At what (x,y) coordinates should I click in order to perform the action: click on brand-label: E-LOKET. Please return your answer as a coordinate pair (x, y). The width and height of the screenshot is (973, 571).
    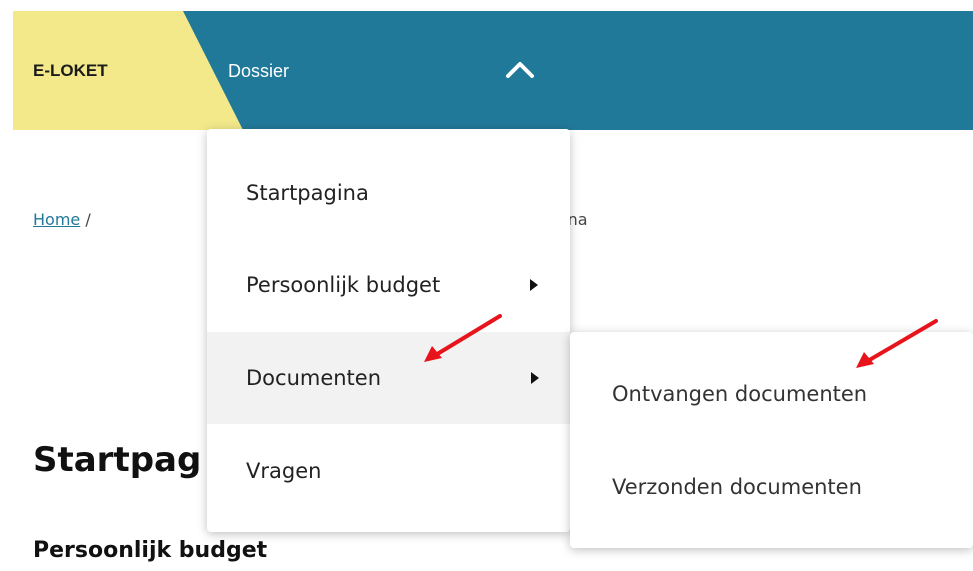
    Looking at the image, I should click on (70, 71).